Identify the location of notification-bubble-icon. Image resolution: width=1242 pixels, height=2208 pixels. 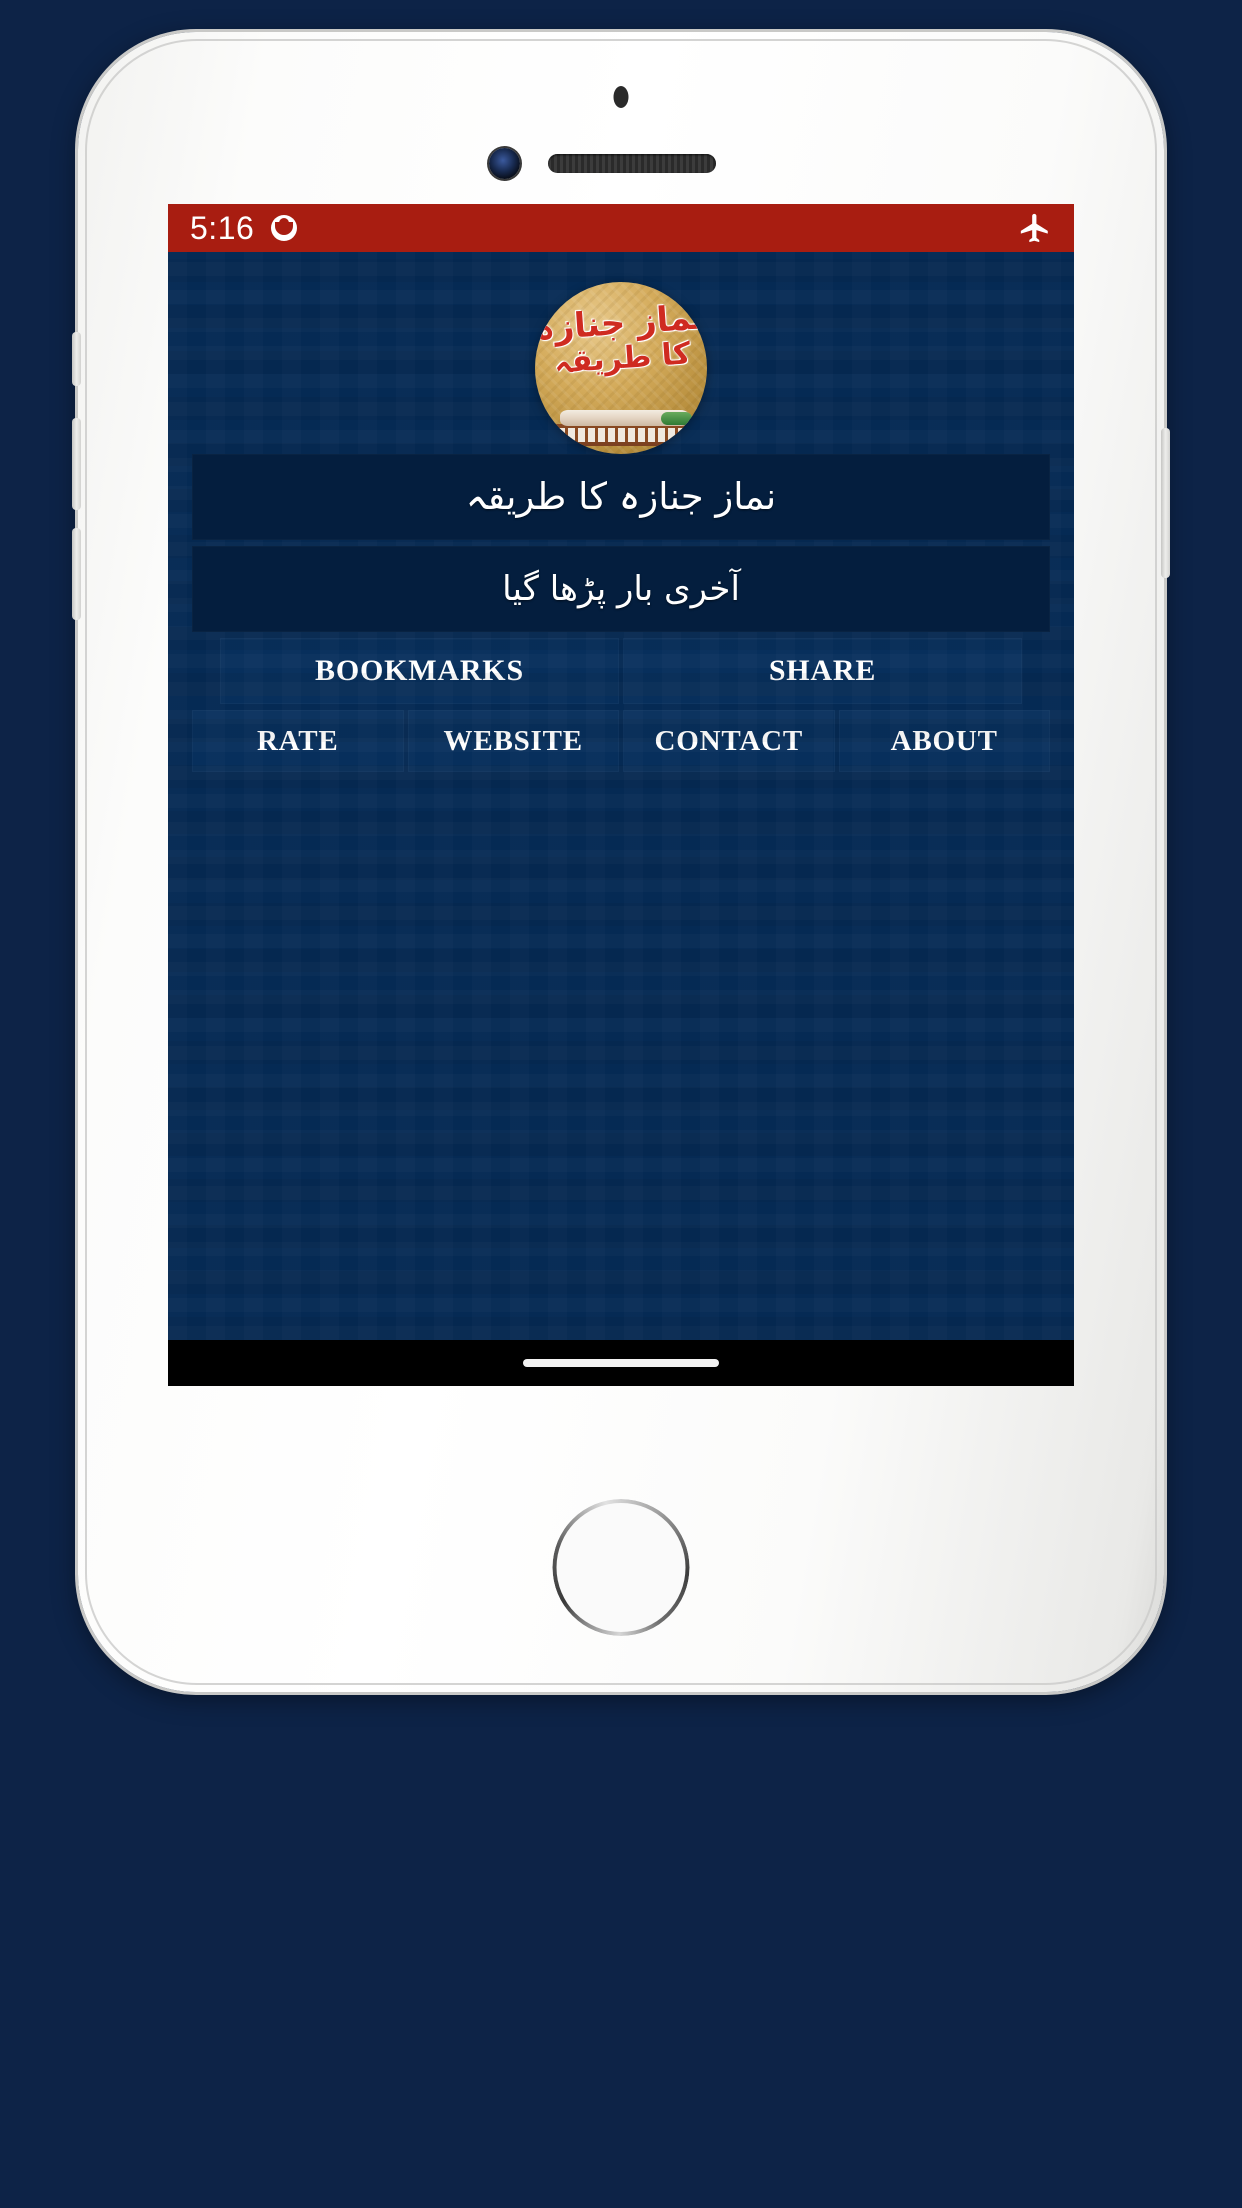
(284, 228).